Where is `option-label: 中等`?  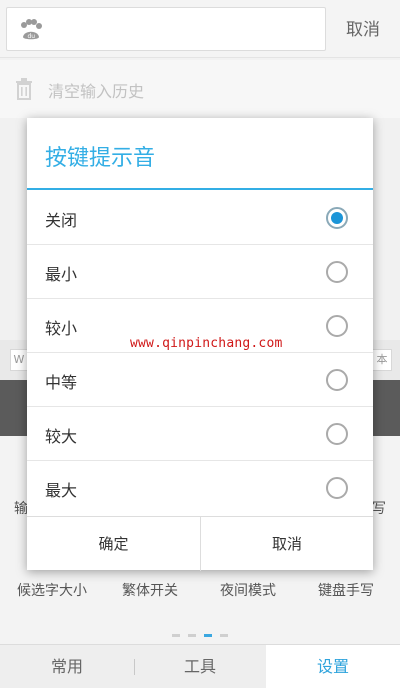
option-label: 中等 is located at coordinates (61, 382).